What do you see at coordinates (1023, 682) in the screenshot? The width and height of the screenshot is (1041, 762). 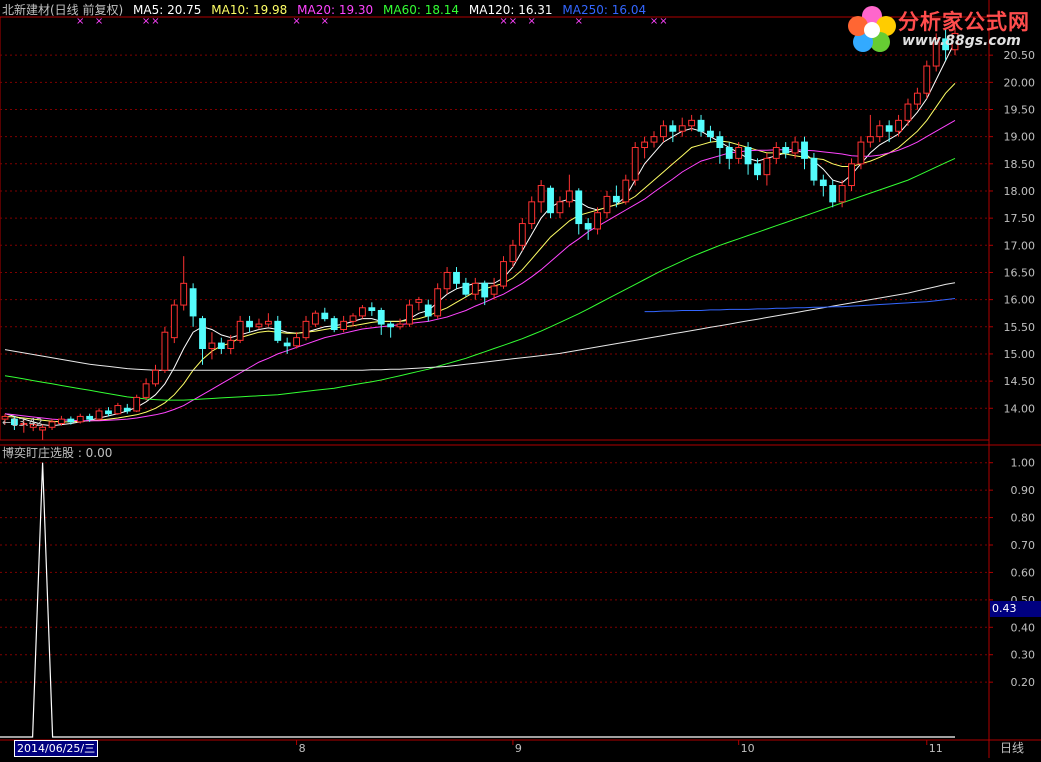 I see `indicator-tick-label: 0.20` at bounding box center [1023, 682].